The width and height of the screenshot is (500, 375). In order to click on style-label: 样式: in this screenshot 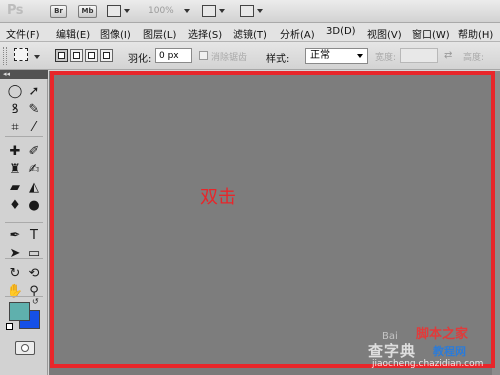, I will do `click(278, 59)`.